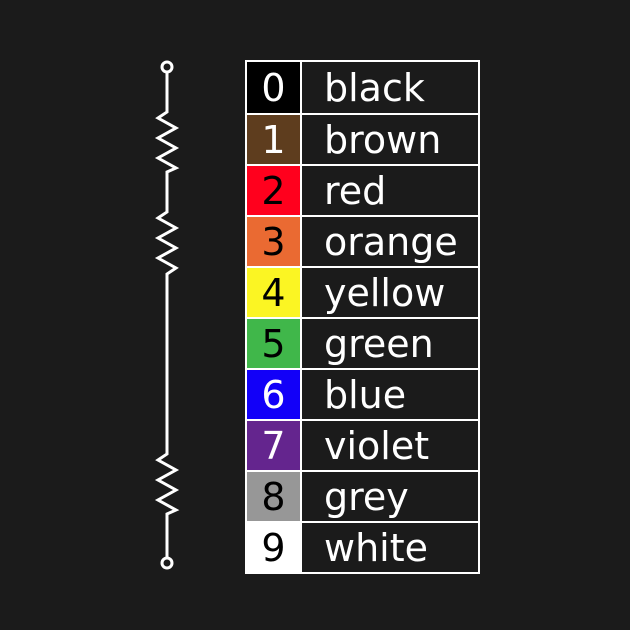 This screenshot has width=630, height=630. Describe the element at coordinates (389, 241) in the screenshot. I see `color-name: orange` at that location.